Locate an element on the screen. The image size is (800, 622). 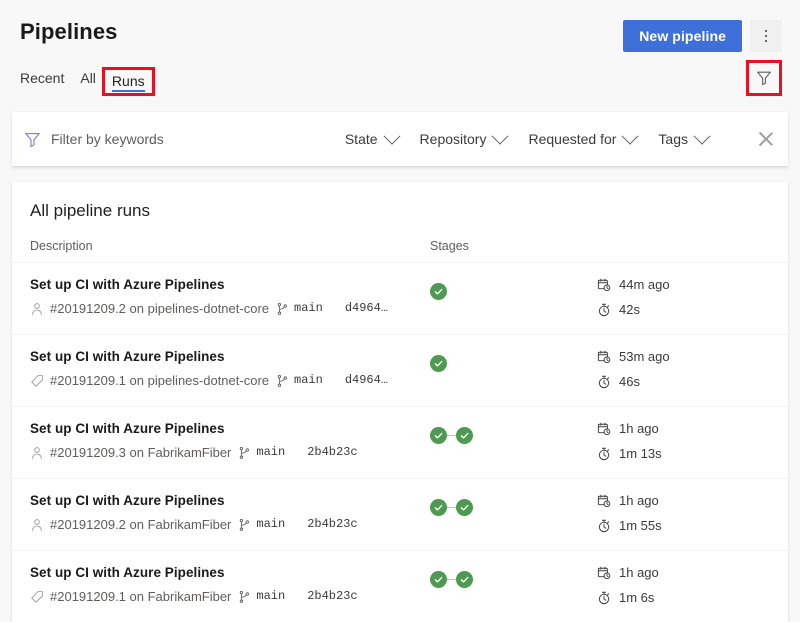
tab-recent: Recent is located at coordinates (46, 81).